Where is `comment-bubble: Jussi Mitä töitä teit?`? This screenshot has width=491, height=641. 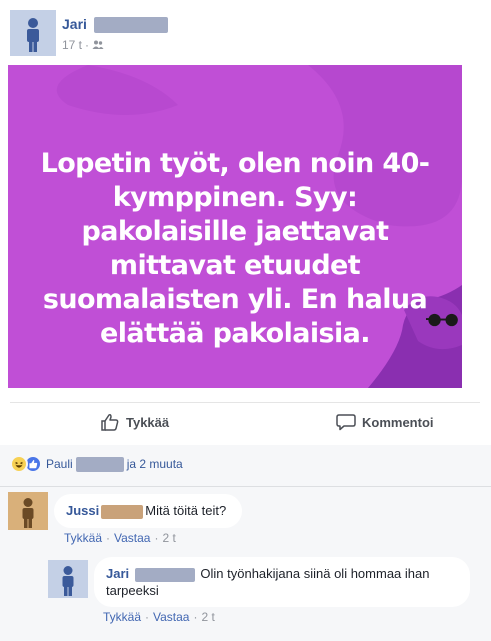
comment-bubble: Jussi Mitä töitä teit? is located at coordinates (148, 511).